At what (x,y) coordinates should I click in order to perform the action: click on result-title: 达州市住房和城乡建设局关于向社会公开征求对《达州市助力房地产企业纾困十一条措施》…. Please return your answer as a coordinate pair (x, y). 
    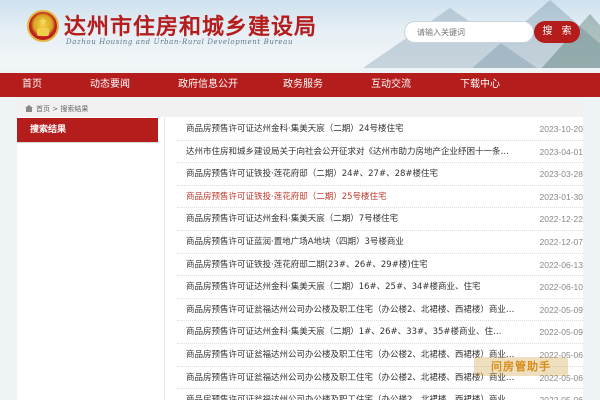
    Looking at the image, I should click on (351, 152).